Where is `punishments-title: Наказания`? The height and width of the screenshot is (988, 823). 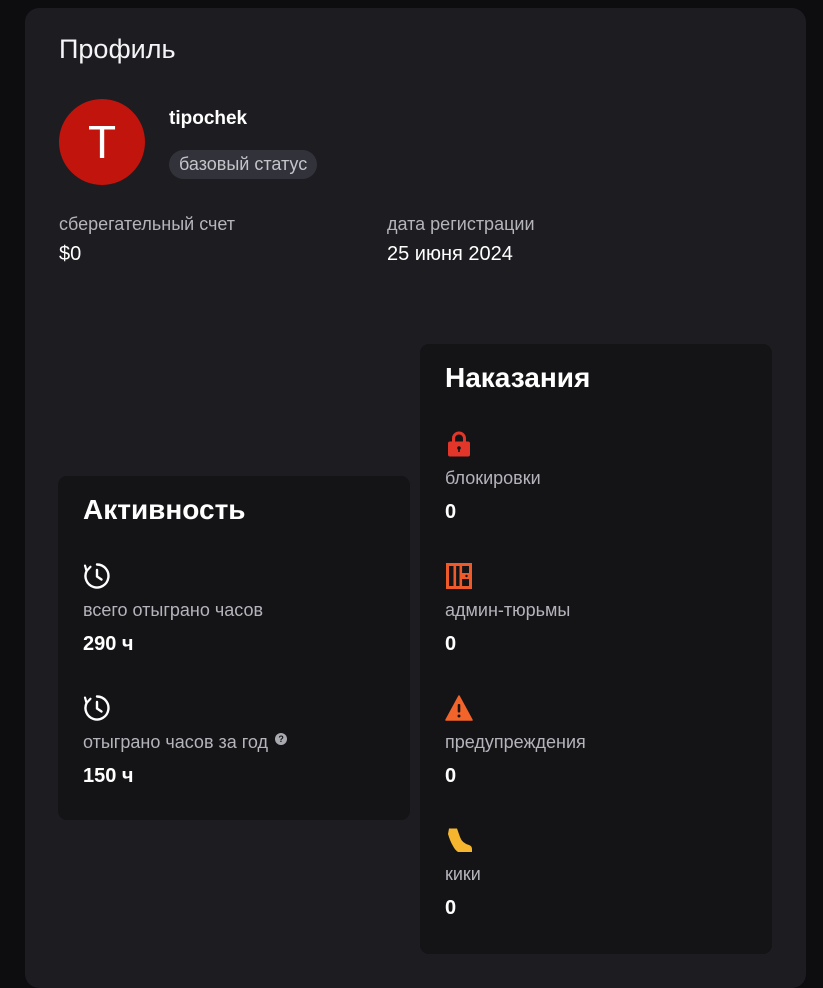 punishments-title: Наказания is located at coordinates (518, 377).